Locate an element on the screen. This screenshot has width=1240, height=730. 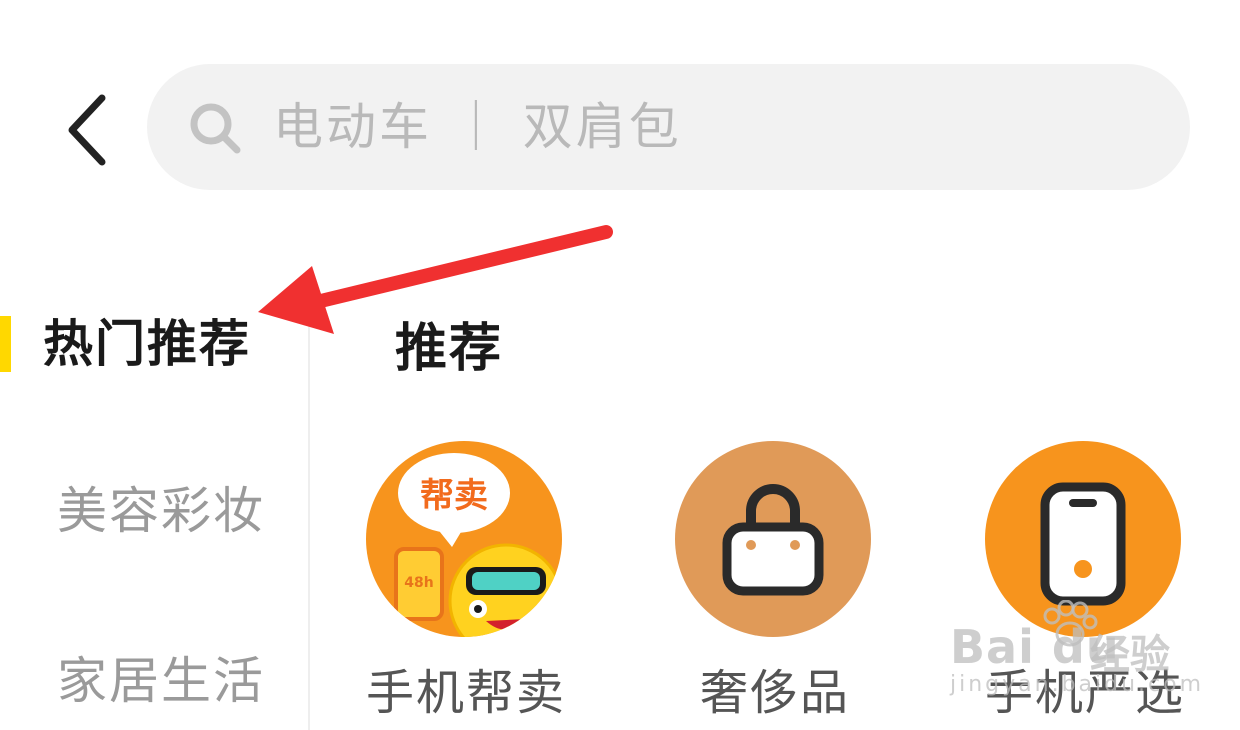
phone-text: 48h is located at coordinates (418, 583).